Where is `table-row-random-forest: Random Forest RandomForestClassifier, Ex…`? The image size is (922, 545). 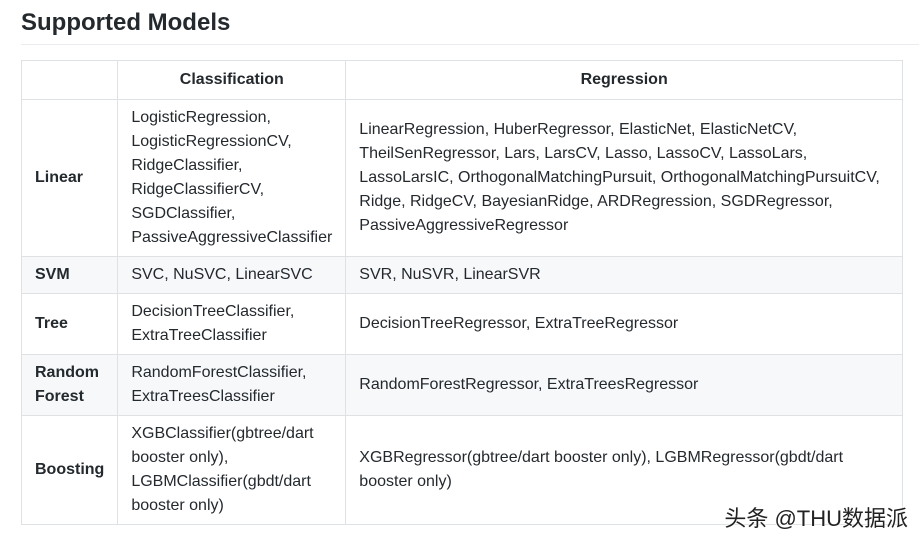
table-row-random-forest: Random Forest RandomForestClassifier, Ex… is located at coordinates (461, 385).